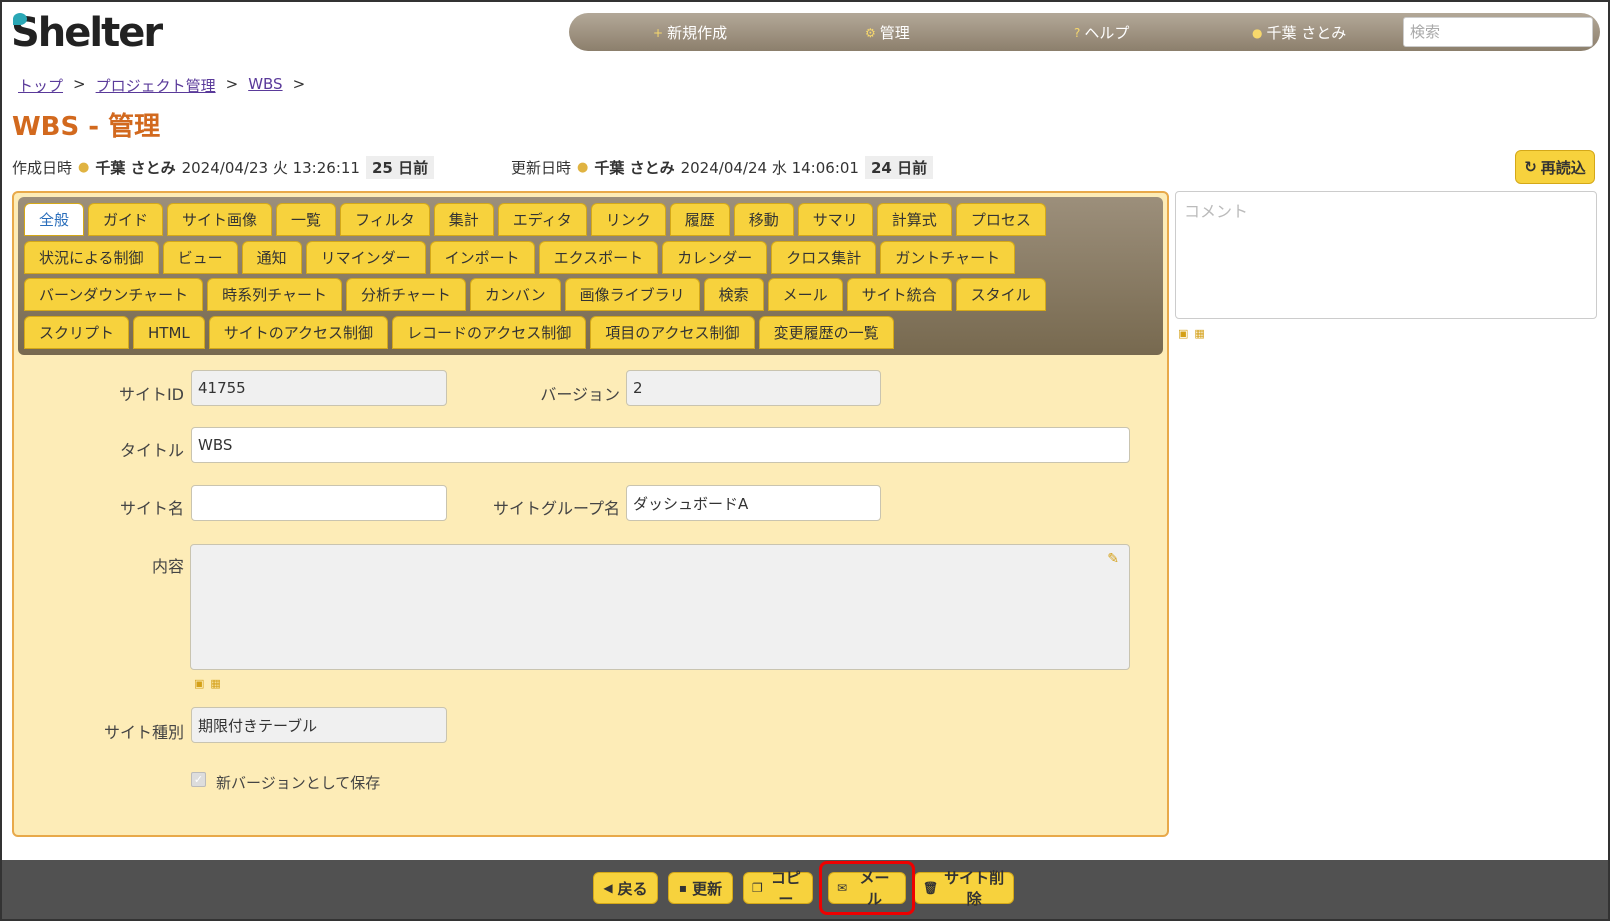 The height and width of the screenshot is (921, 1610). What do you see at coordinates (489, 332) in the screenshot?
I see `tab-item: レコードのアクセス制御` at bounding box center [489, 332].